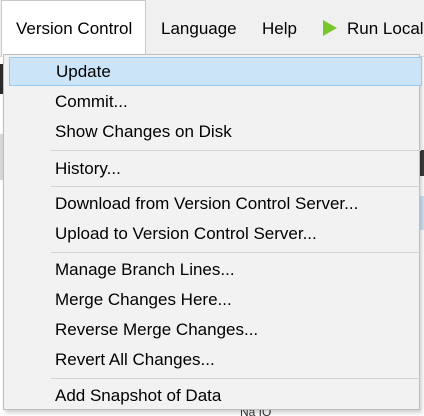 This screenshot has width=424, height=416. What do you see at coordinates (330, 28) in the screenshot?
I see `play-icon` at bounding box center [330, 28].